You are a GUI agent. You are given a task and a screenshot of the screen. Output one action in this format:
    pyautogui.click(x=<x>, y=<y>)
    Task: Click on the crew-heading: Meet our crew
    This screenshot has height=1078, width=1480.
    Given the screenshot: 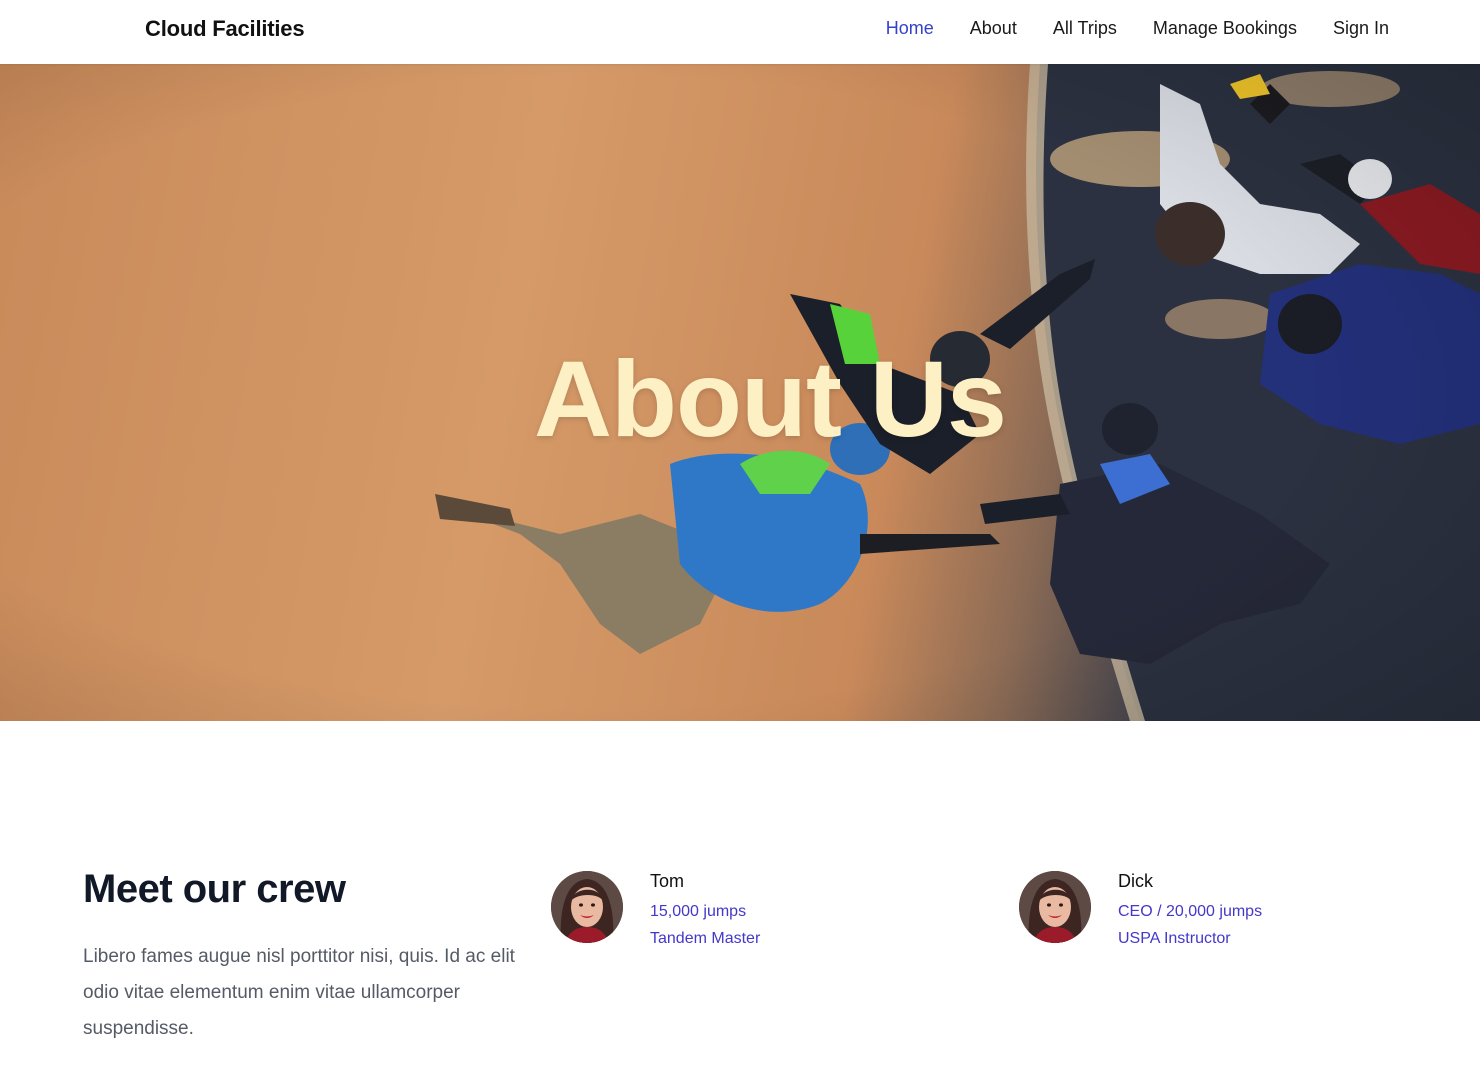 What is the action you would take?
    pyautogui.click(x=214, y=889)
    